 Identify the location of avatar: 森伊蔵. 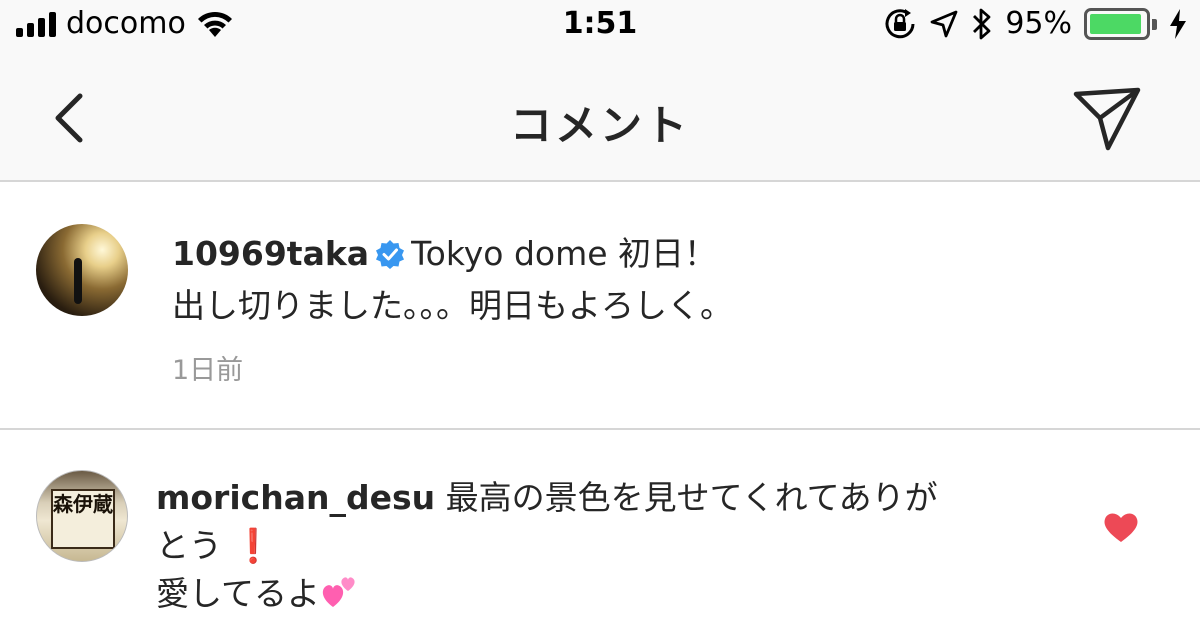
(82, 516).